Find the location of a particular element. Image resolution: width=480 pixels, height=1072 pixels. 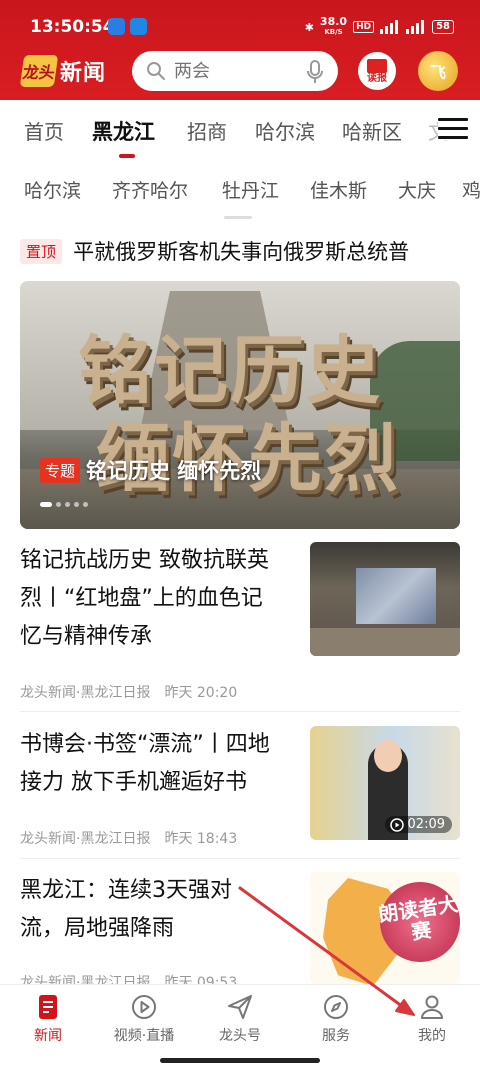

nav-label: 新闻 is located at coordinates (48, 1036).